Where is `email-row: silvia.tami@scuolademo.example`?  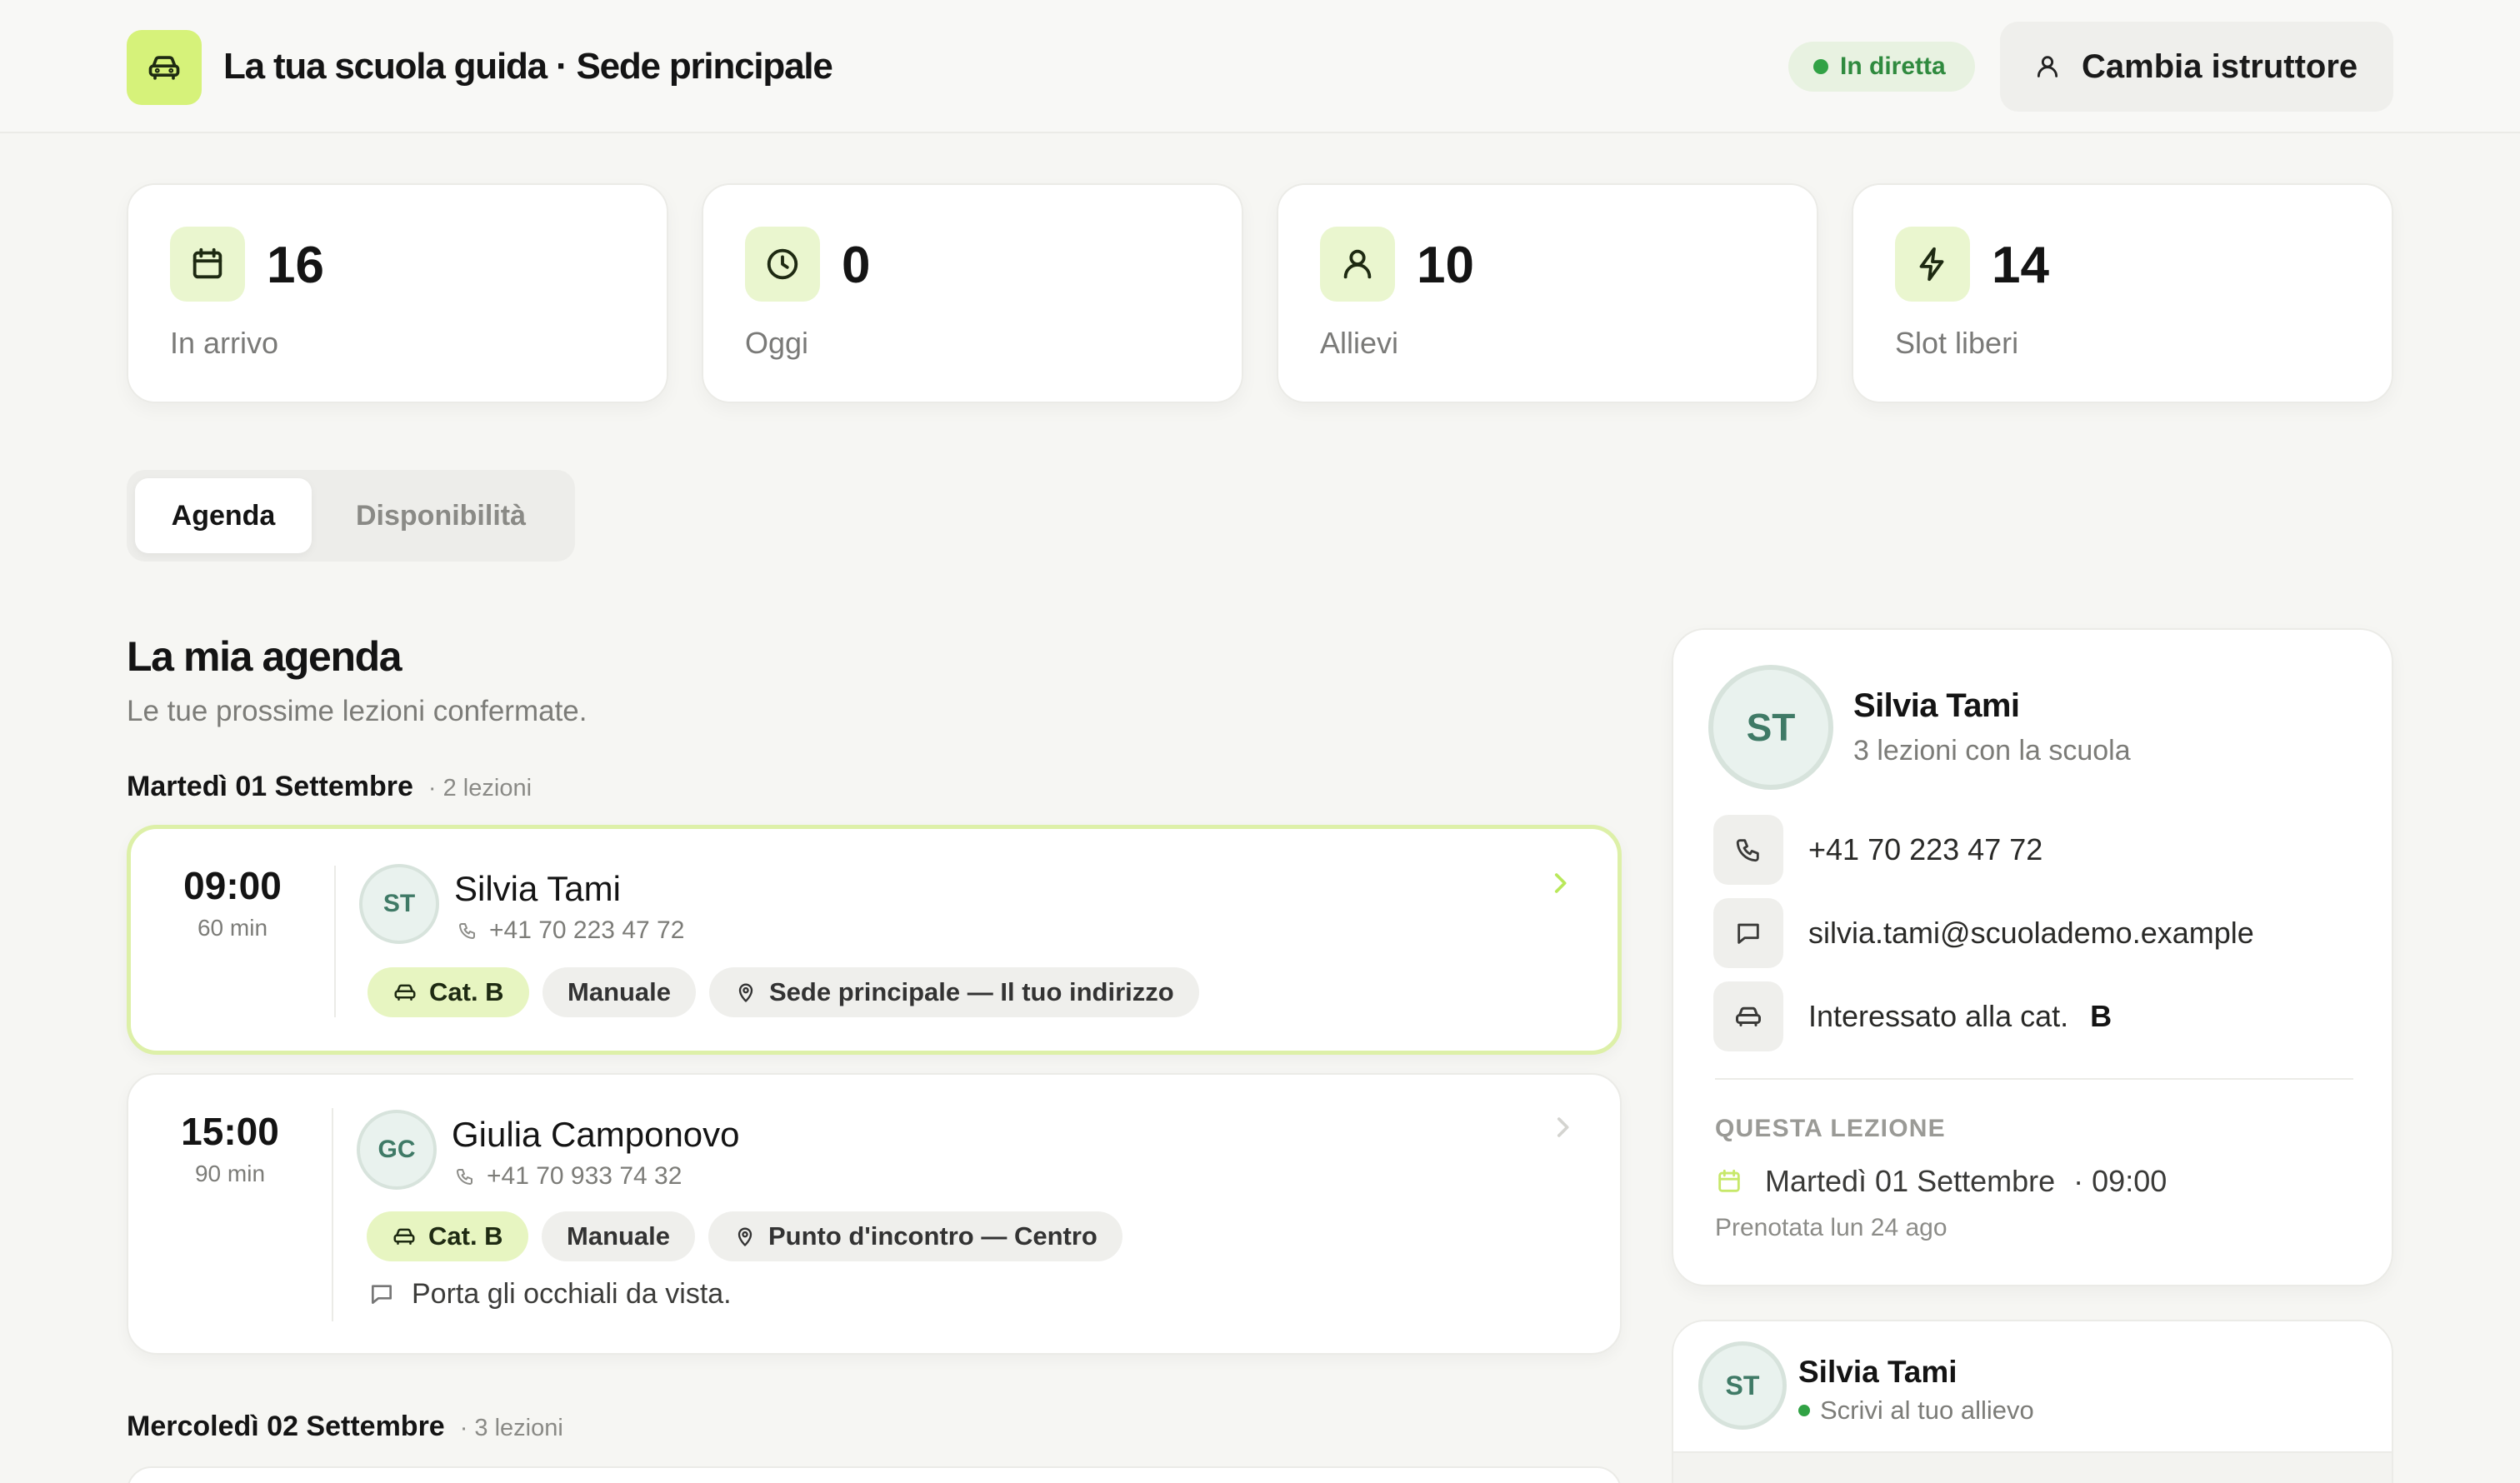 email-row: silvia.tami@scuolademo.example is located at coordinates (1983, 933).